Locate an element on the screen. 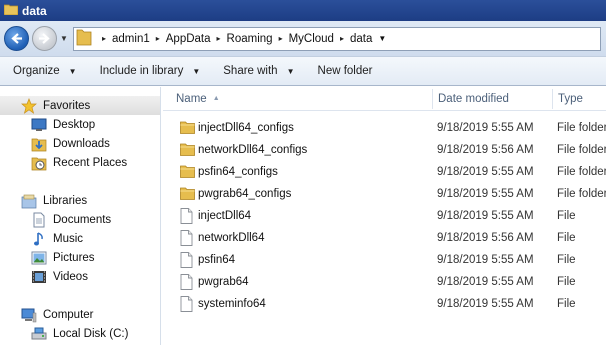  file-name: injectDll64 is located at coordinates (225, 216).